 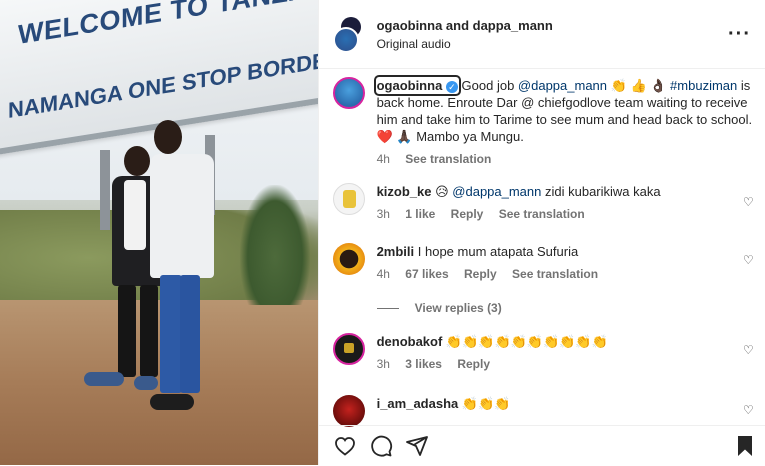 What do you see at coordinates (601, 191) in the screenshot?
I see `comment-text: zidi kubarikiwa kaka` at bounding box center [601, 191].